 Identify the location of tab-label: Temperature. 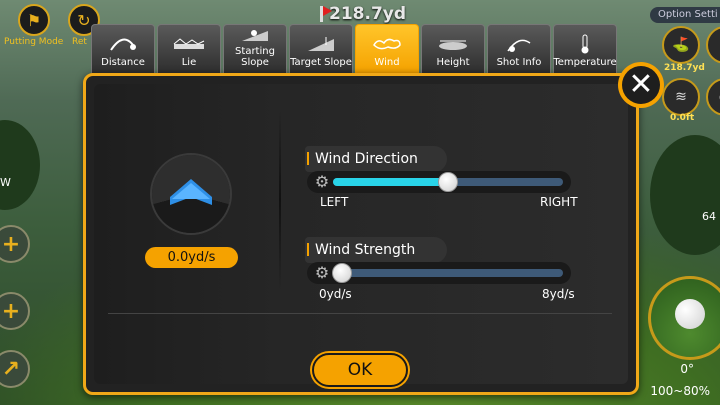
(585, 62).